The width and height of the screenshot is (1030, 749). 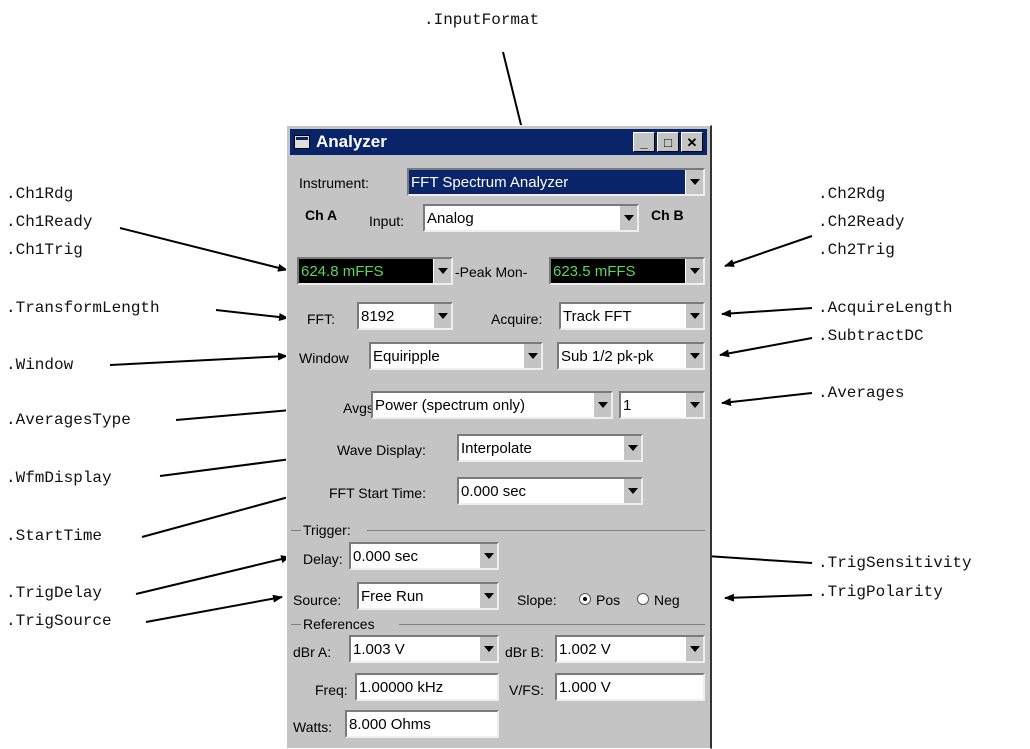 What do you see at coordinates (317, 600) in the screenshot?
I see `source-label: Source:` at bounding box center [317, 600].